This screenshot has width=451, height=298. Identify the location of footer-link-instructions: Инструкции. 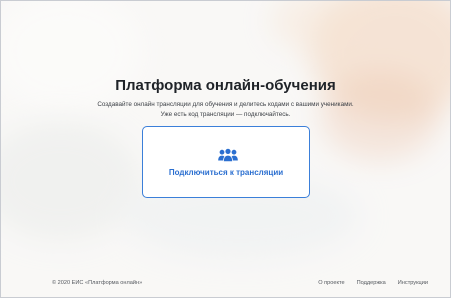
(413, 283).